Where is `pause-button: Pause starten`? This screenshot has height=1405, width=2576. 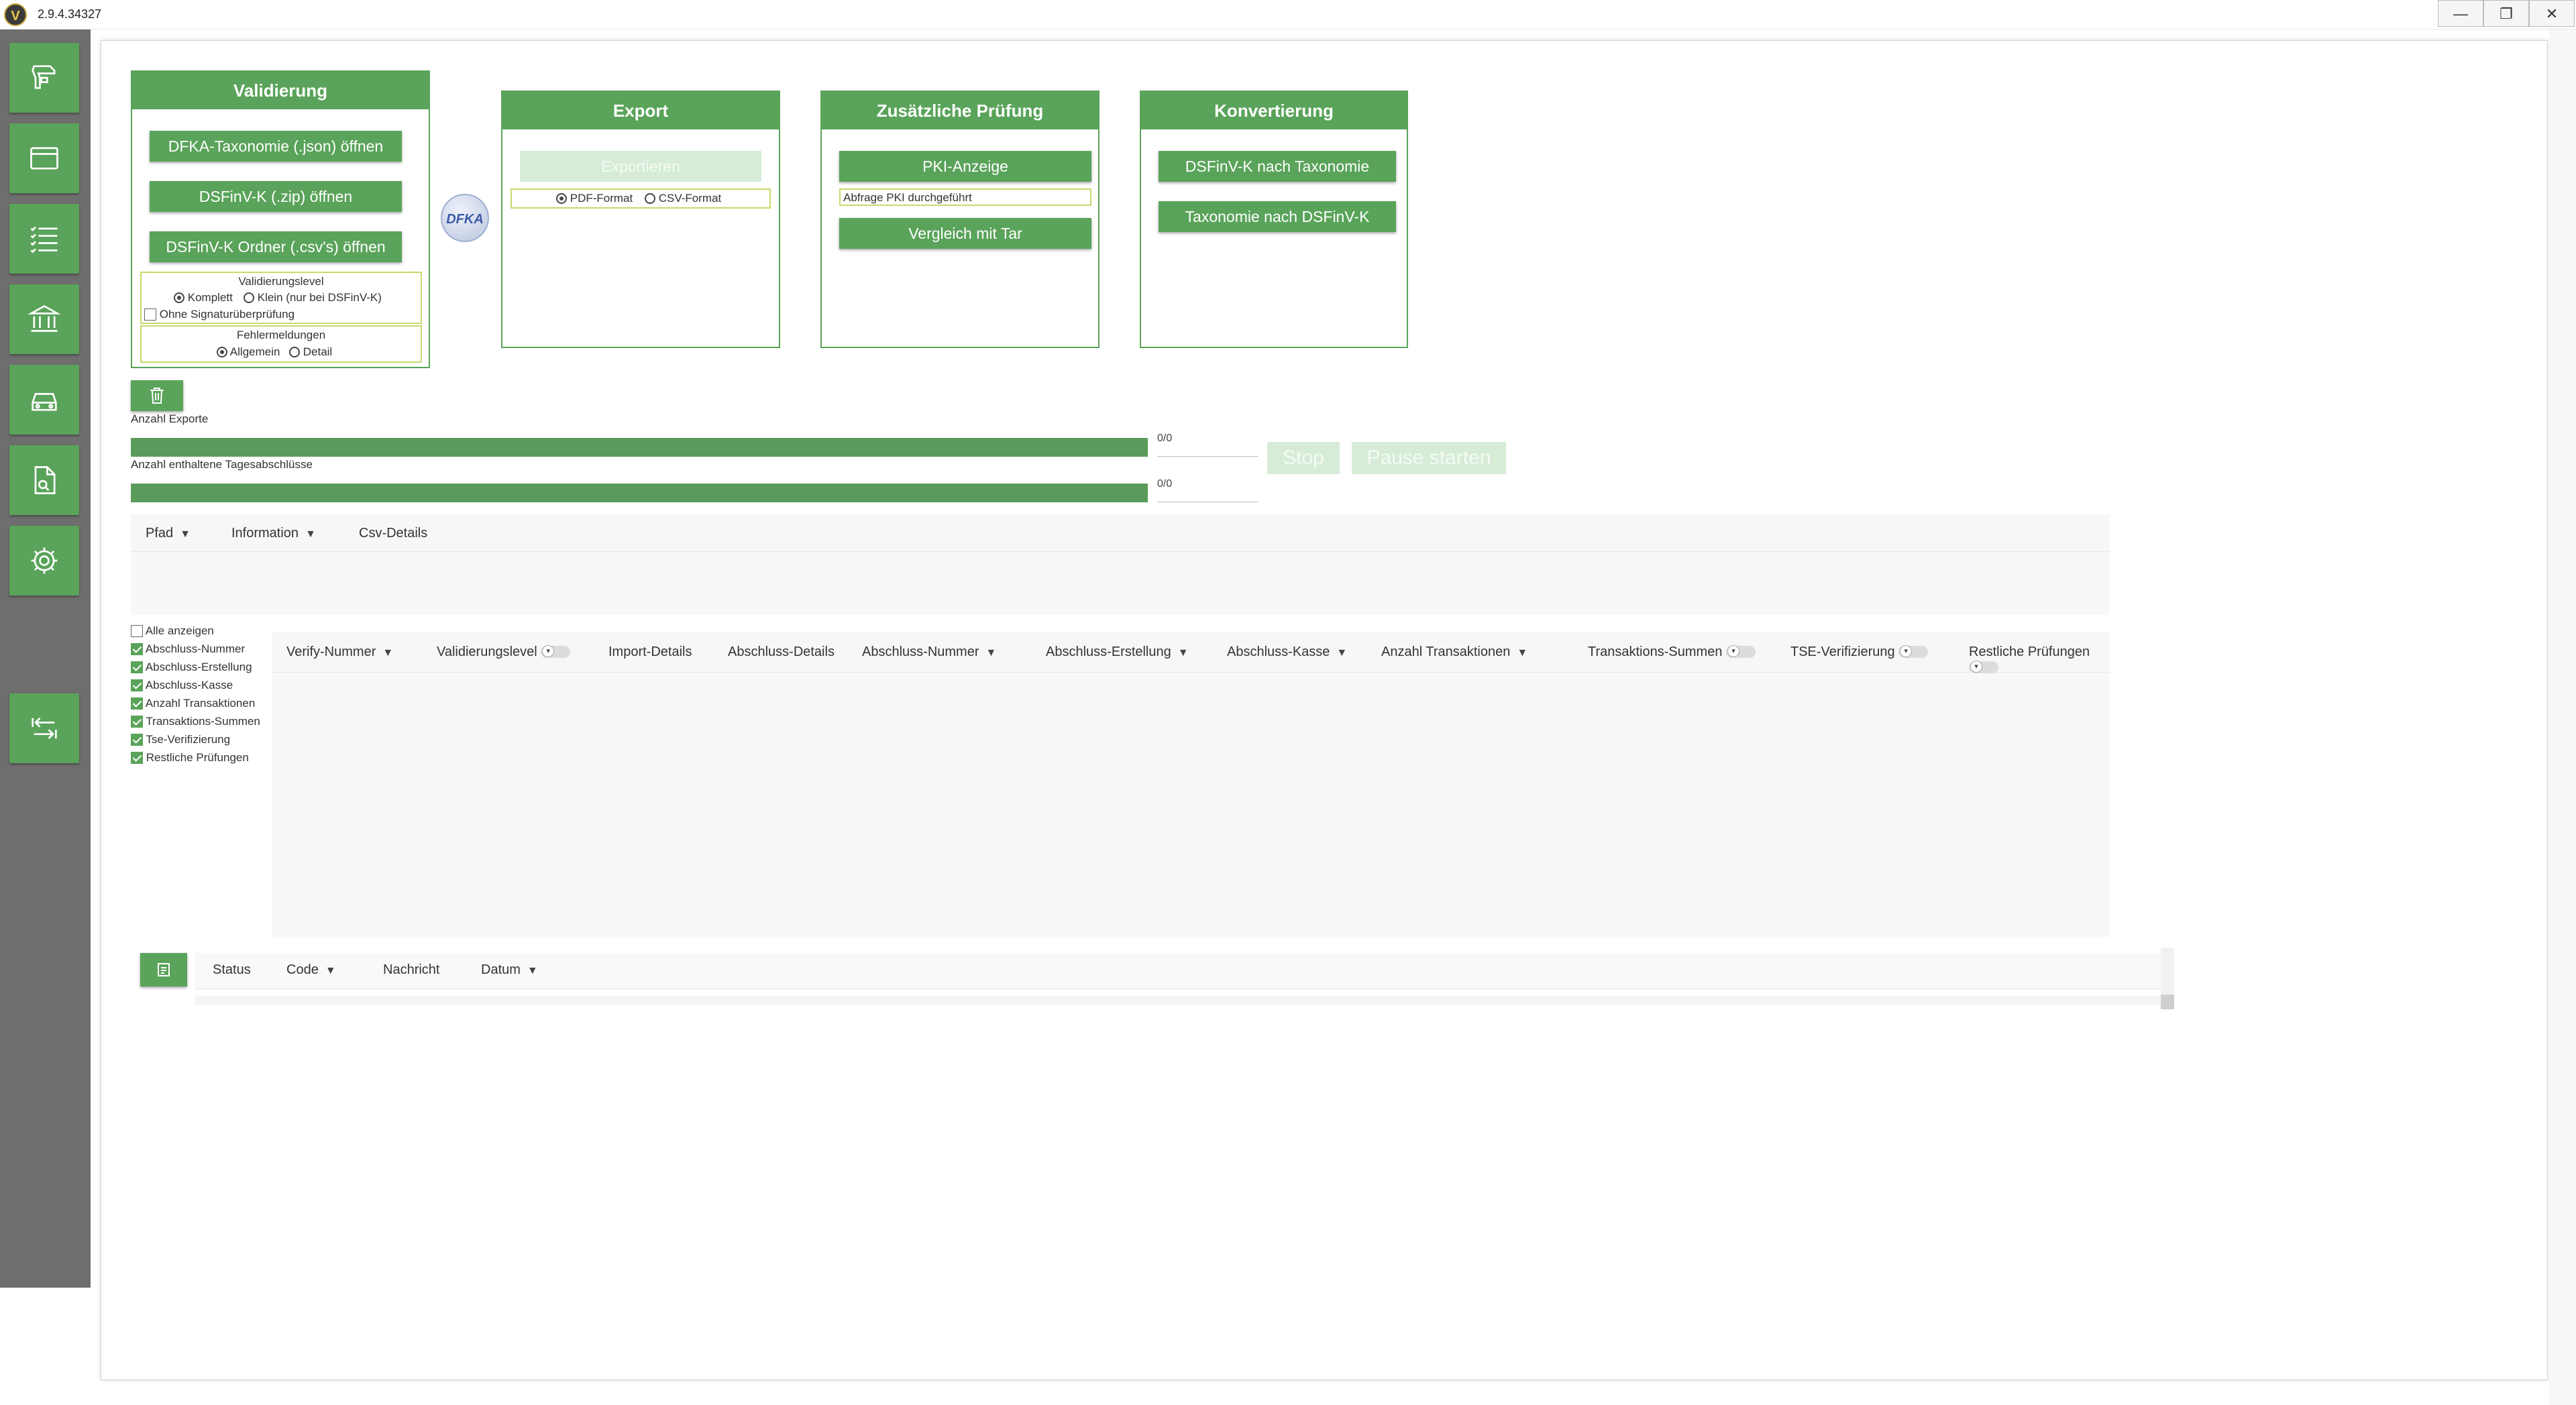
pause-button: Pause starten is located at coordinates (1429, 458).